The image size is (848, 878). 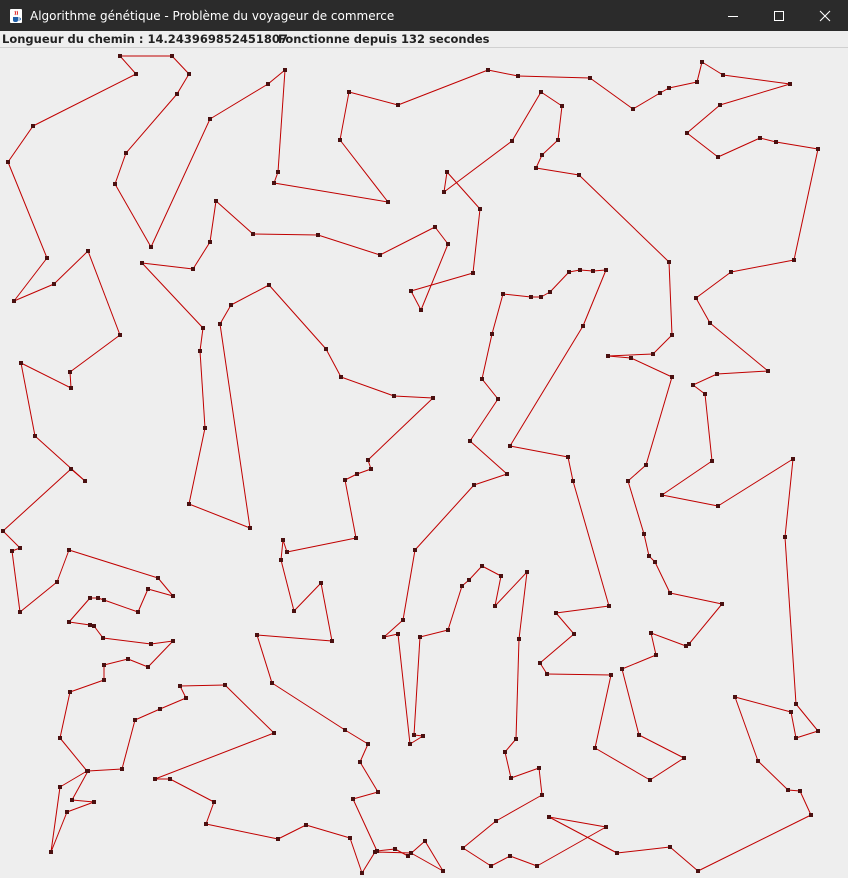 I want to click on close-button, so click(x=825, y=15).